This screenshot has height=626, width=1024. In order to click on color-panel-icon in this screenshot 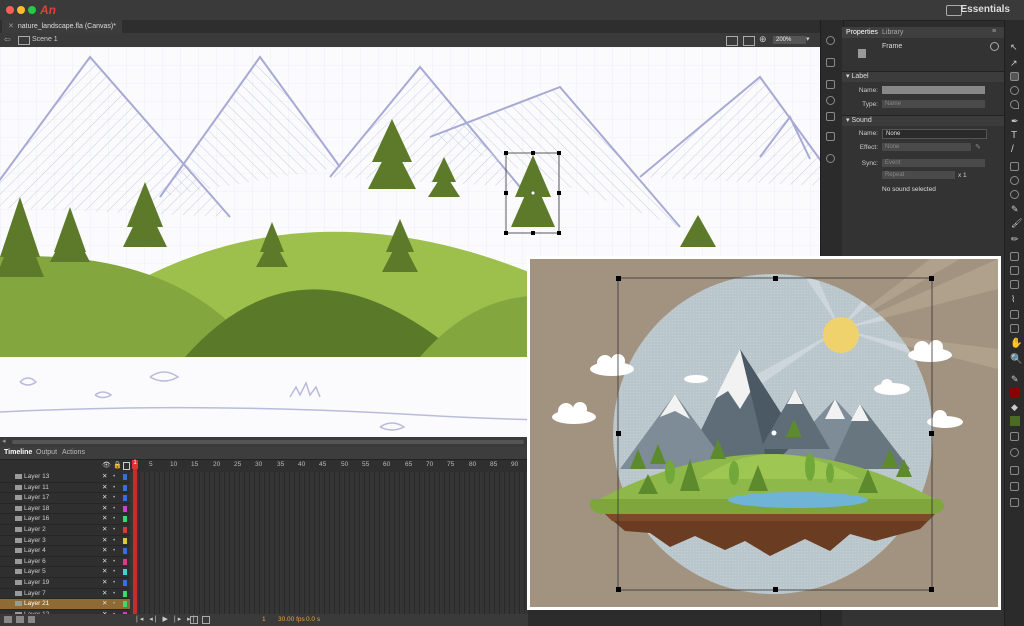, I will do `click(830, 40)`.